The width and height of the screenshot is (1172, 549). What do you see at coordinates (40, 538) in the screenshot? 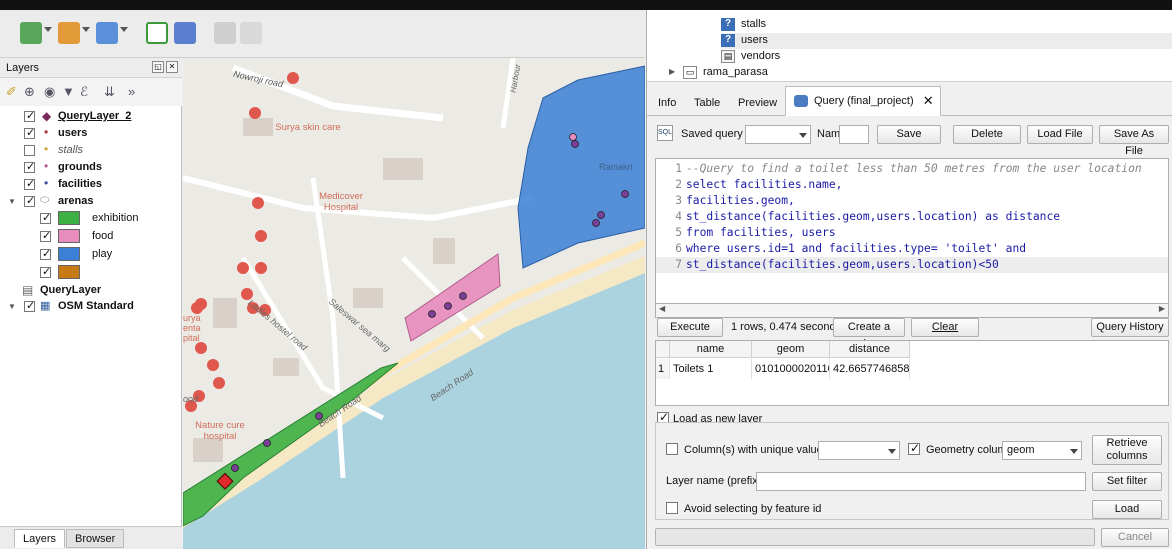
I see `tab-layers: Layers` at bounding box center [40, 538].